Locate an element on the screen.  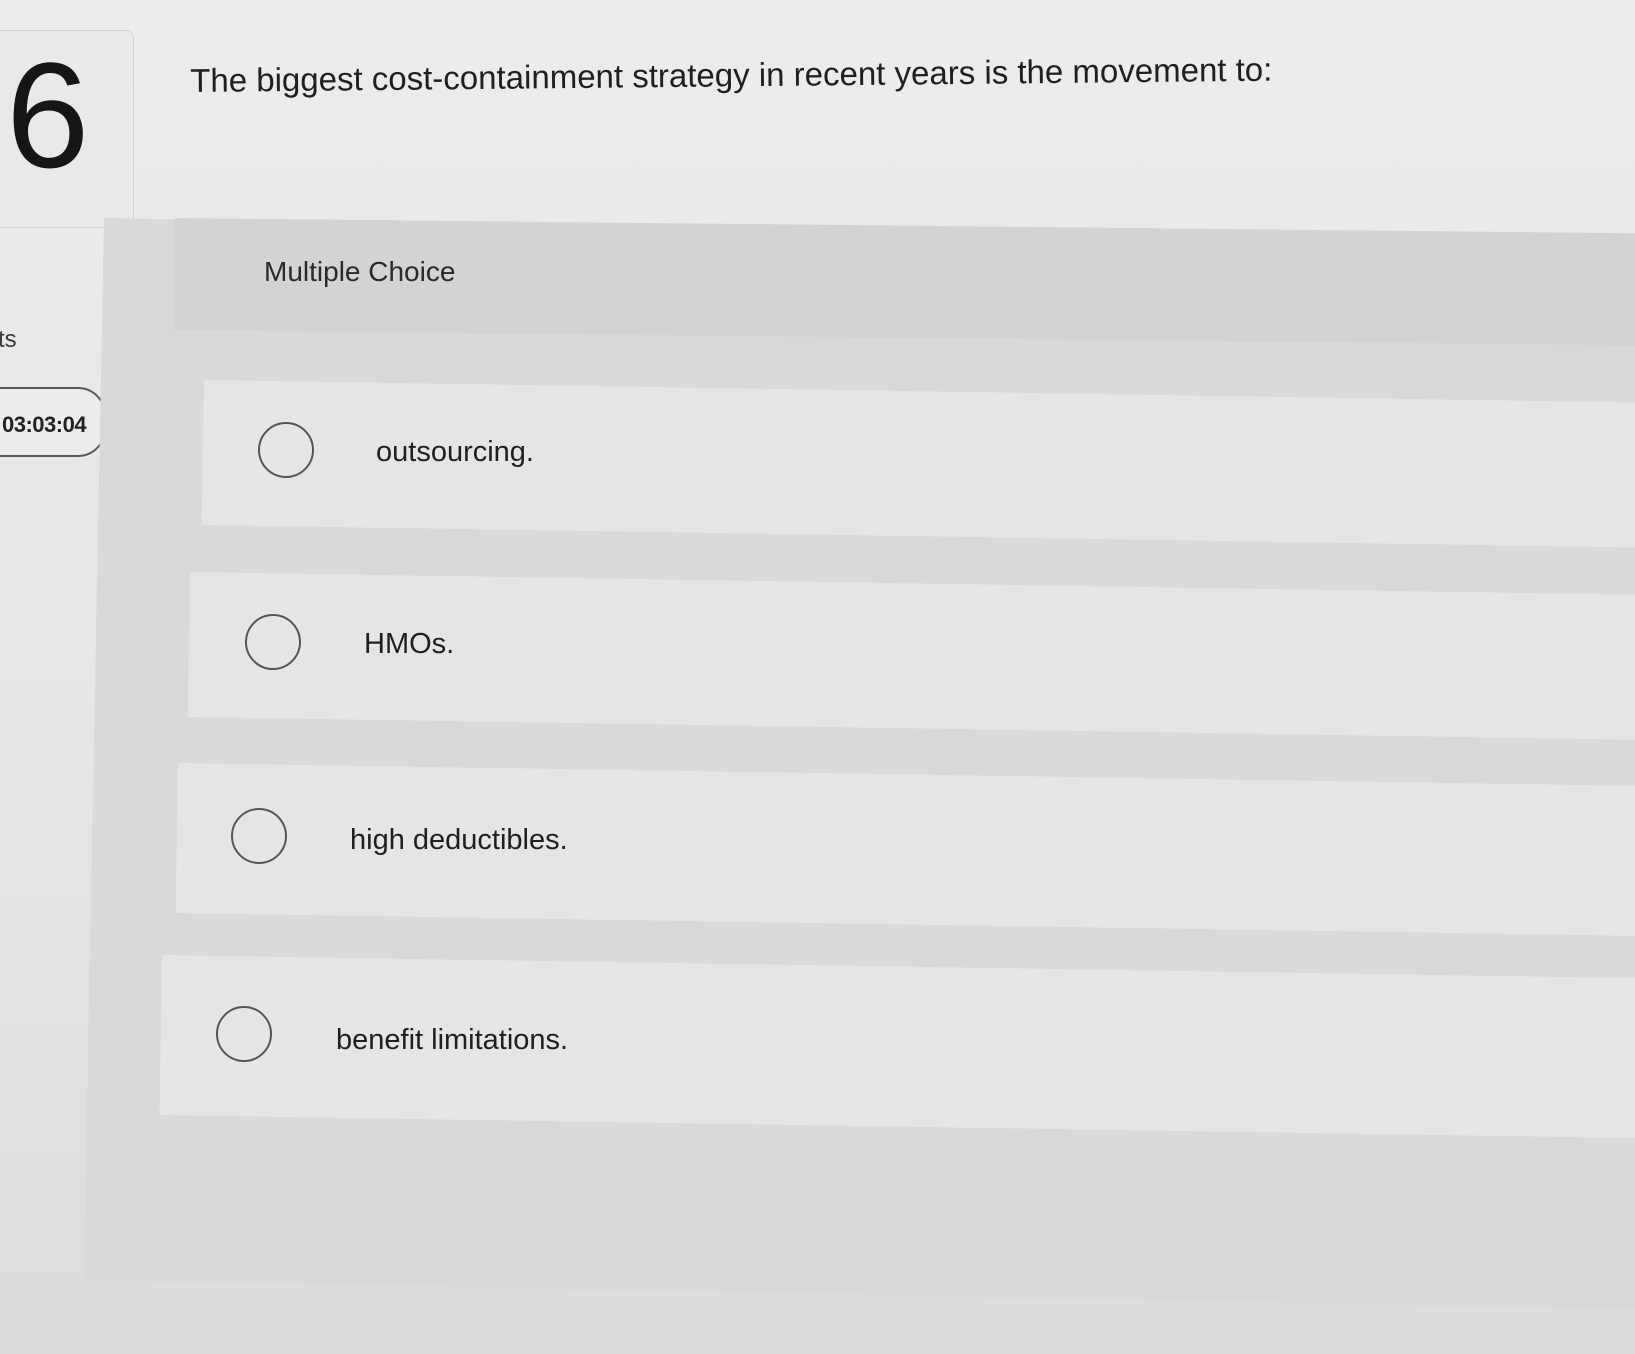
question-type-label: Multiple Choice is located at coordinates (360, 271).